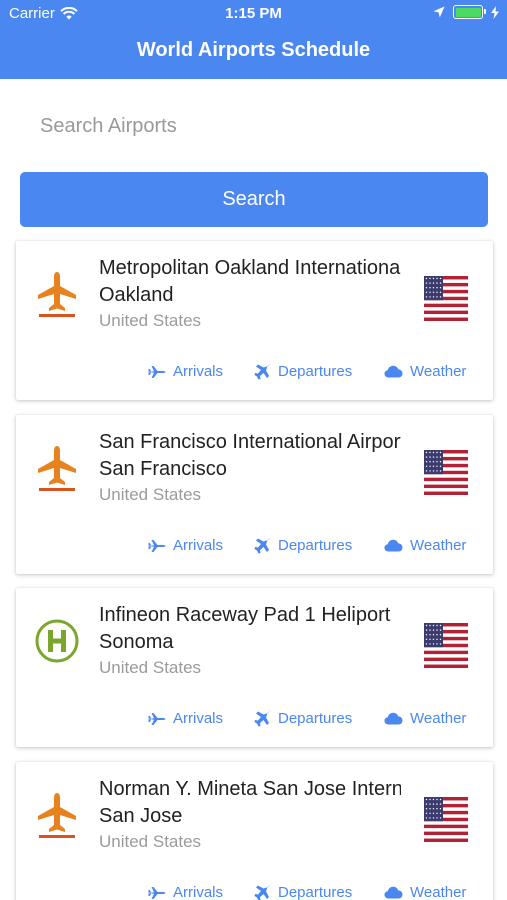  I want to click on airport-name: San Francisco International Airport, so click(250, 442).